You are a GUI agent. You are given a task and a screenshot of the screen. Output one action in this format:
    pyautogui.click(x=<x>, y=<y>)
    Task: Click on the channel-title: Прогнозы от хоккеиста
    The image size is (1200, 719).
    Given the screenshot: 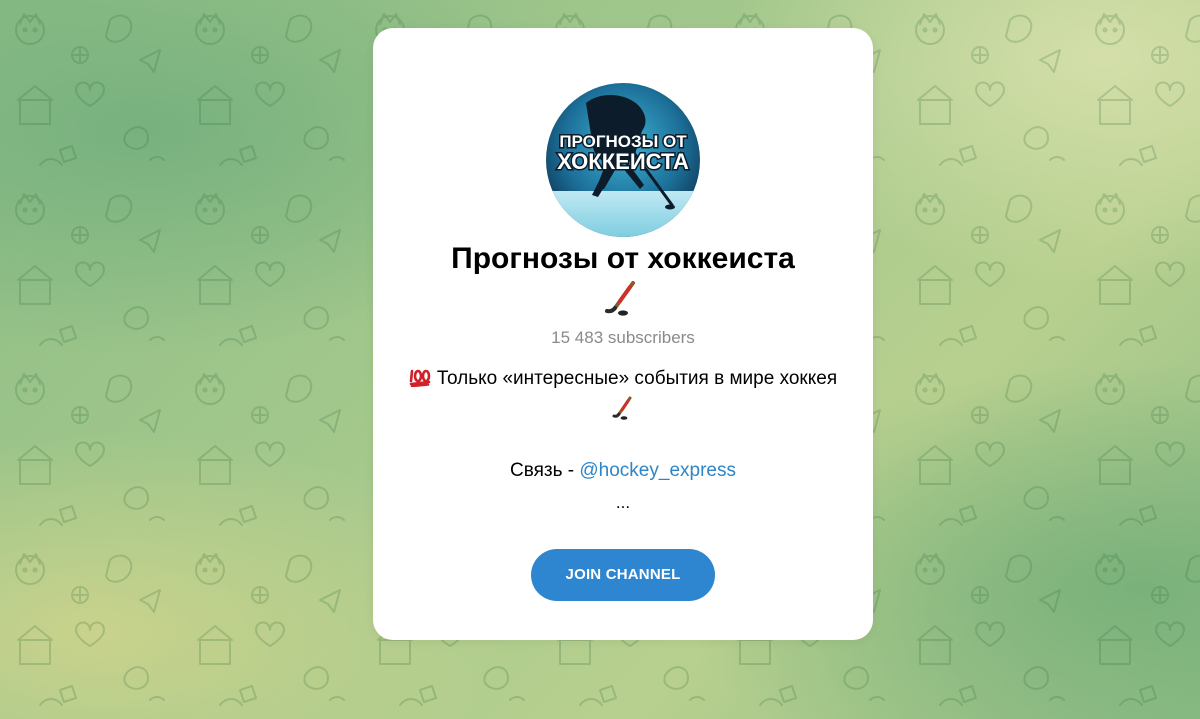 What is the action you would take?
    pyautogui.click(x=623, y=258)
    